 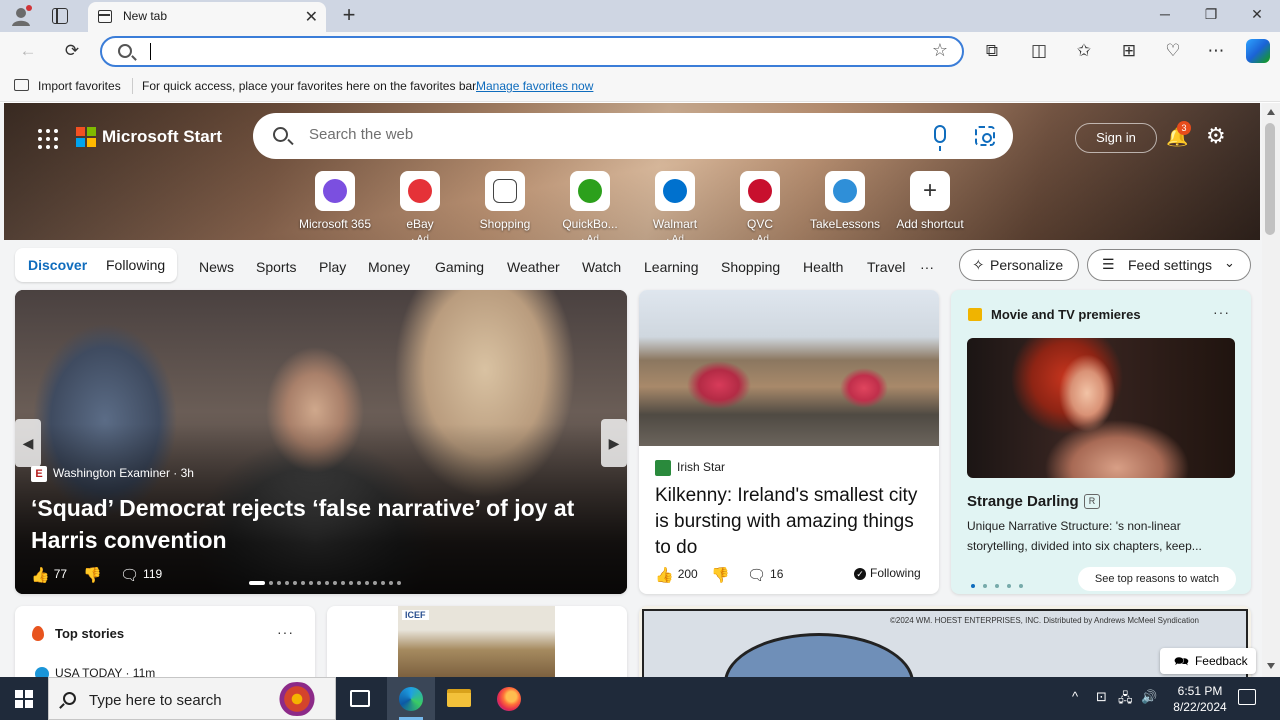 I want to click on address-bar: ☆, so click(x=532, y=51).